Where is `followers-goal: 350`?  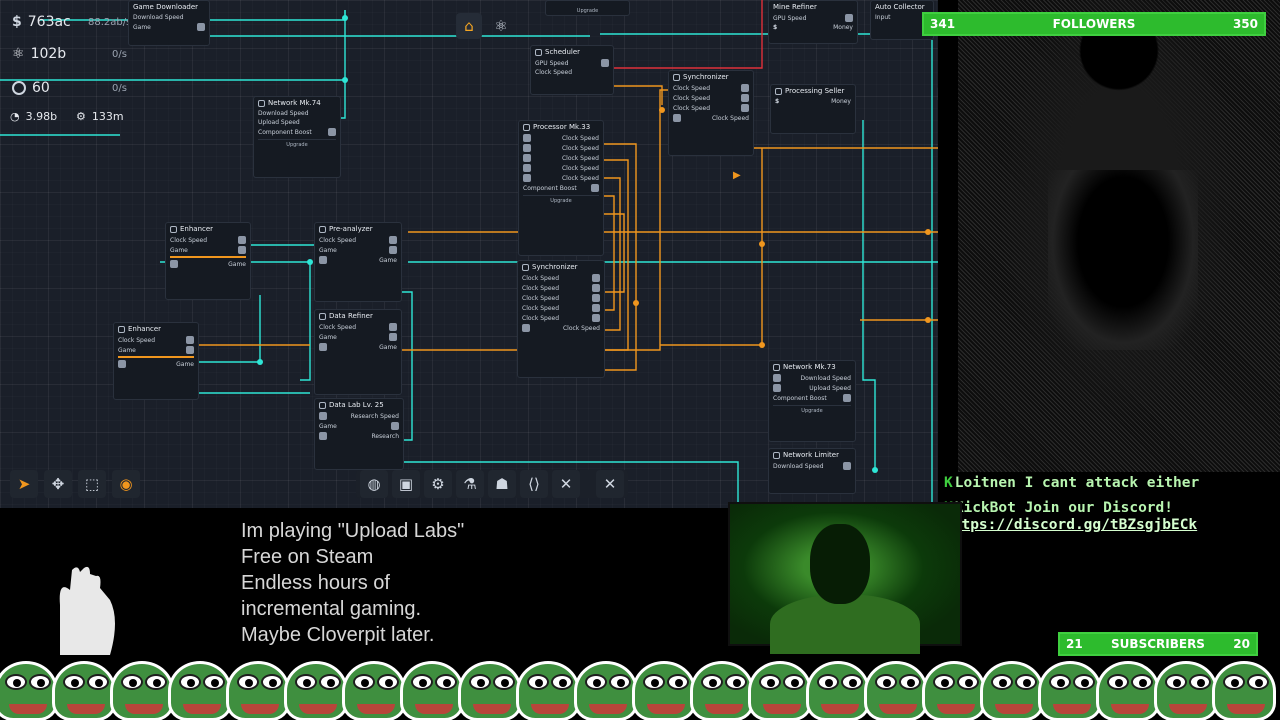
followers-goal: 350 is located at coordinates (1245, 24).